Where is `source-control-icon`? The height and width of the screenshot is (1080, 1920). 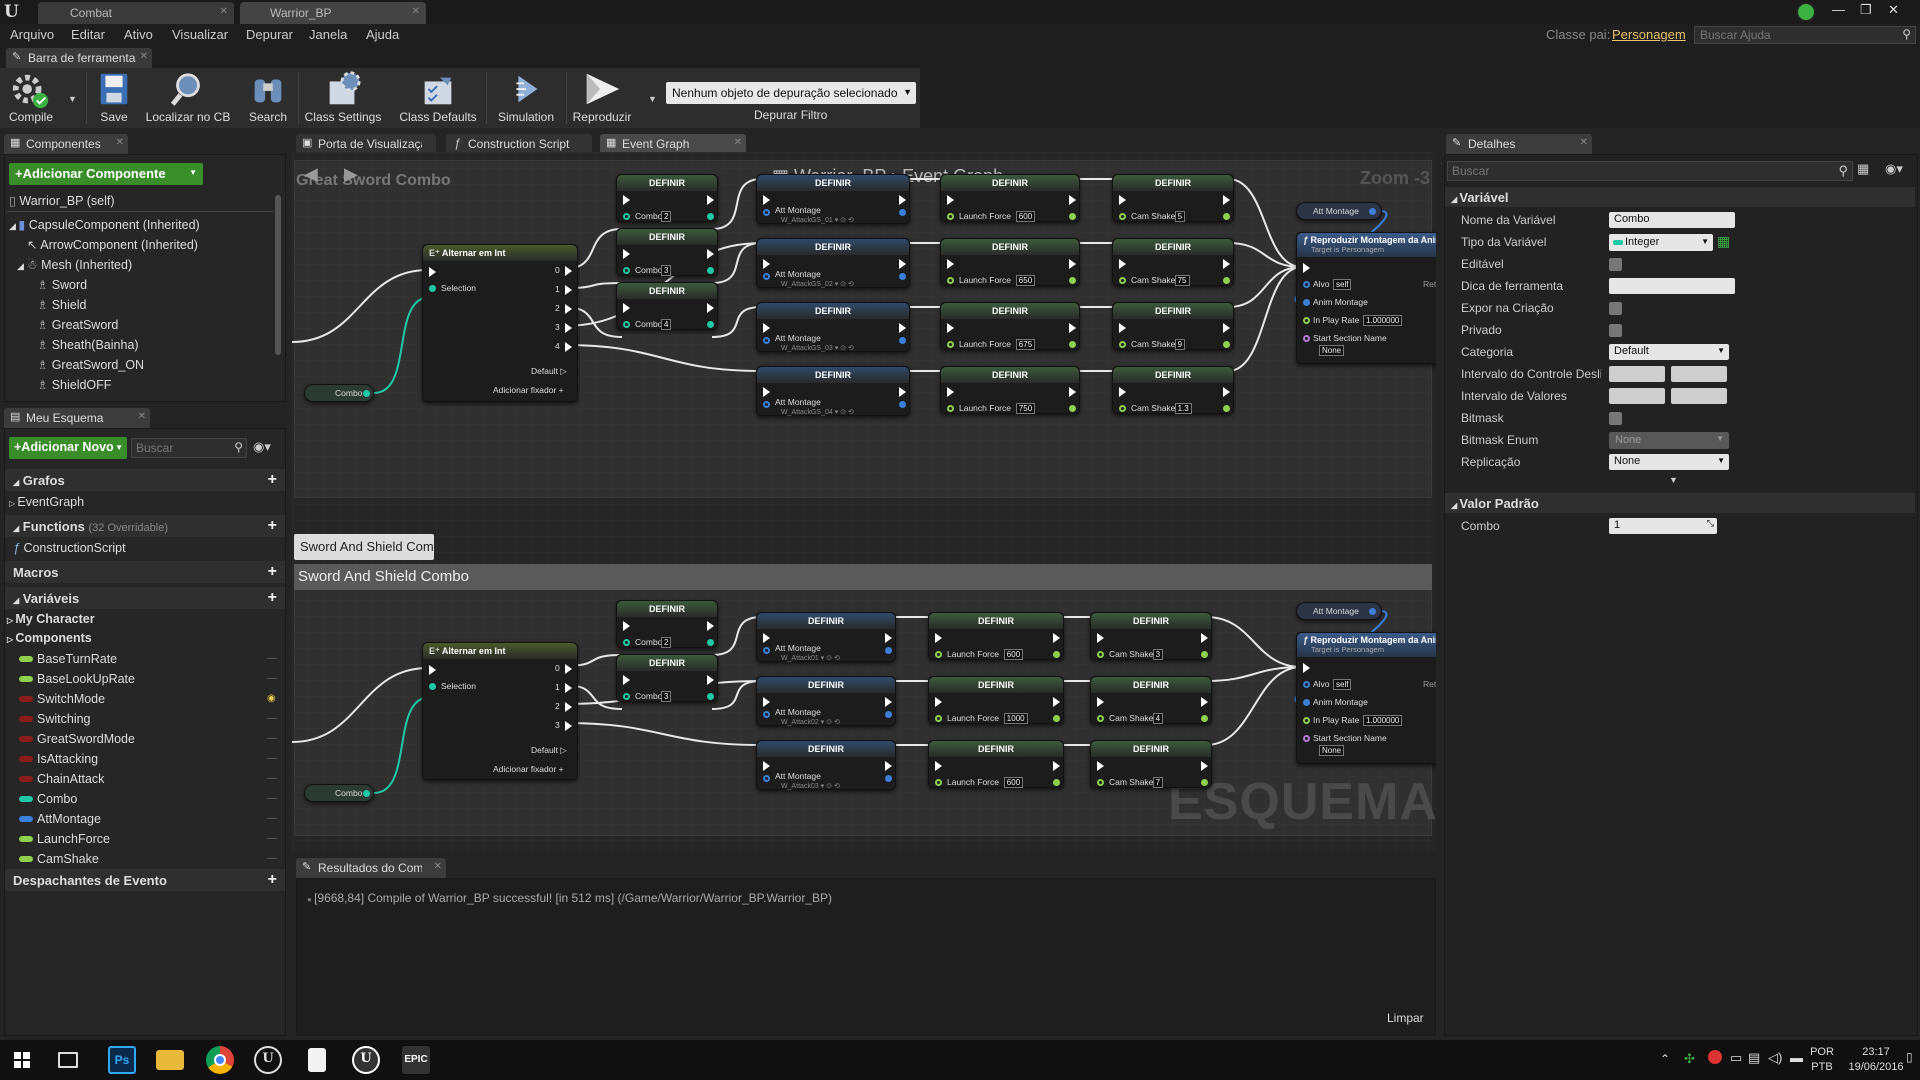 source-control-icon is located at coordinates (1806, 12).